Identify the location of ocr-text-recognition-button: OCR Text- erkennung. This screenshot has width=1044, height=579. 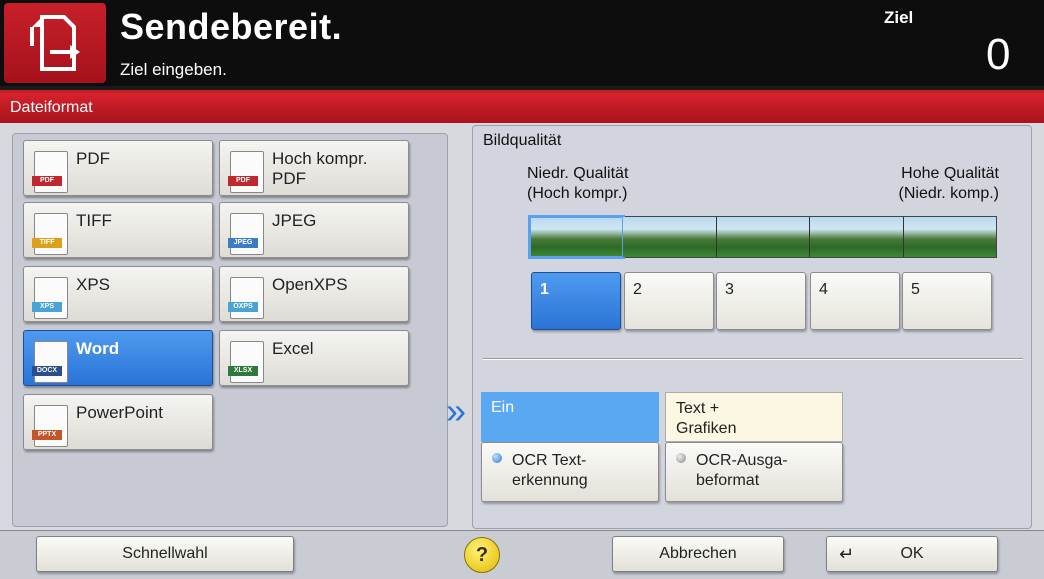
(570, 472).